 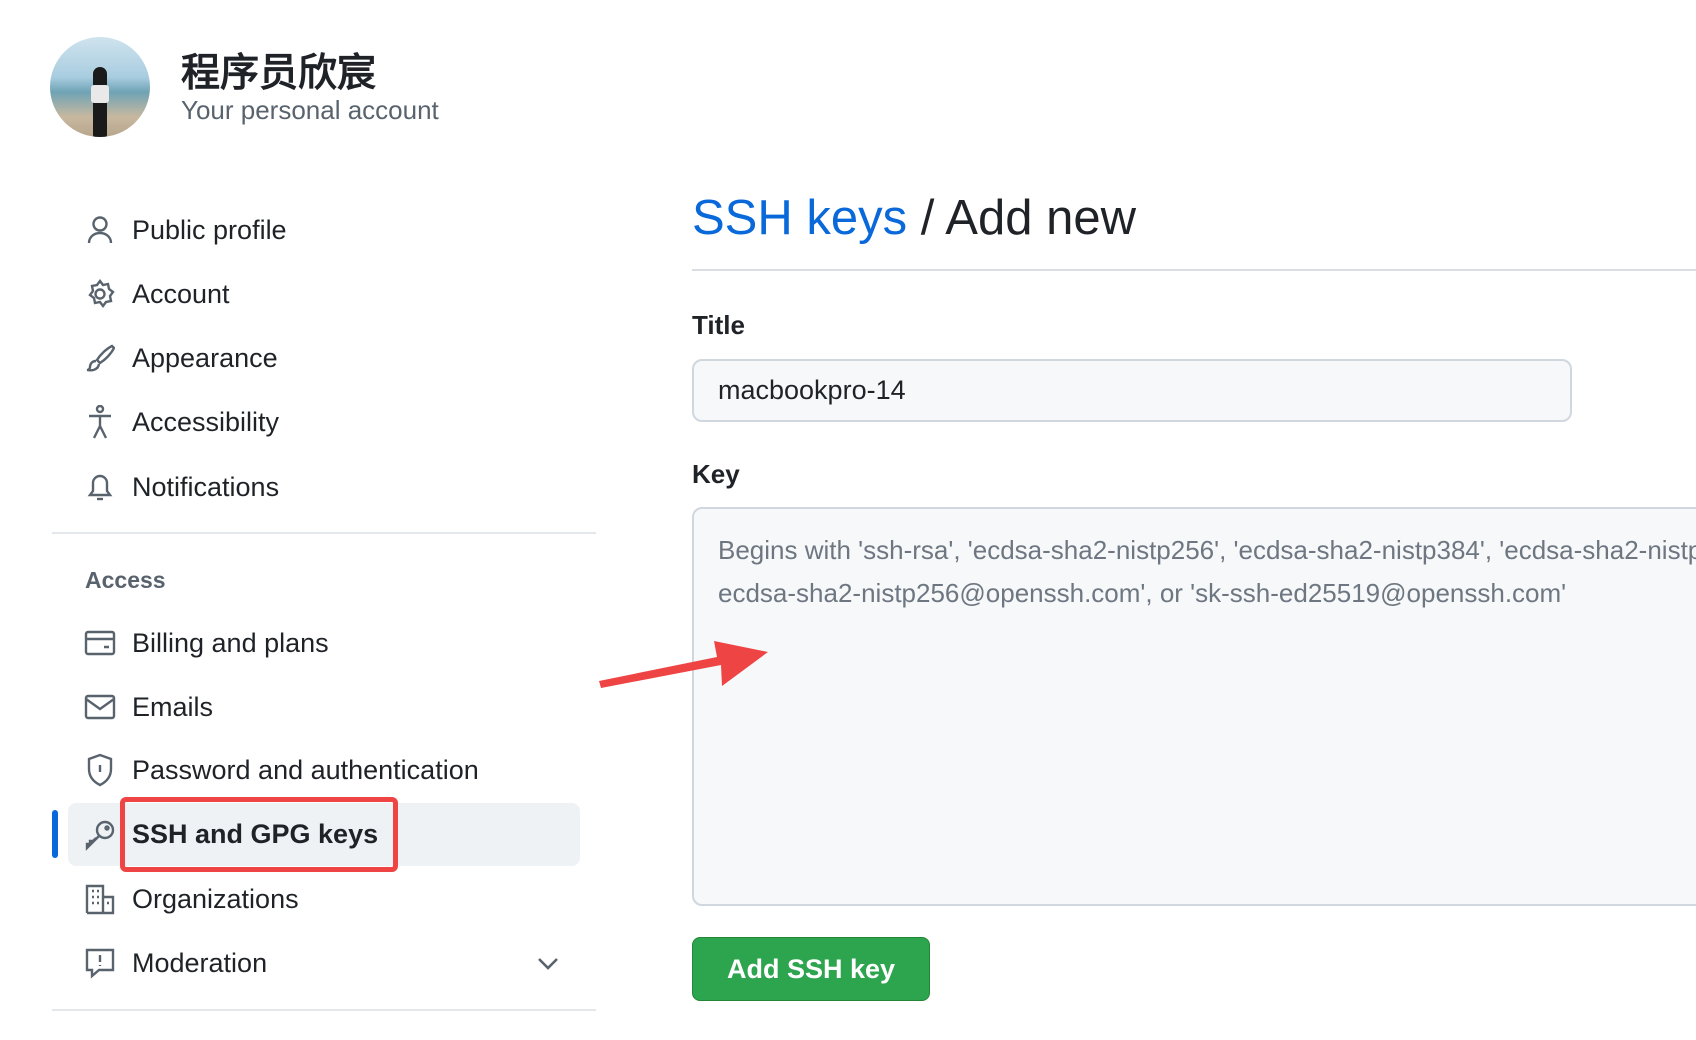 What do you see at coordinates (100, 487) in the screenshot?
I see `bell-icon` at bounding box center [100, 487].